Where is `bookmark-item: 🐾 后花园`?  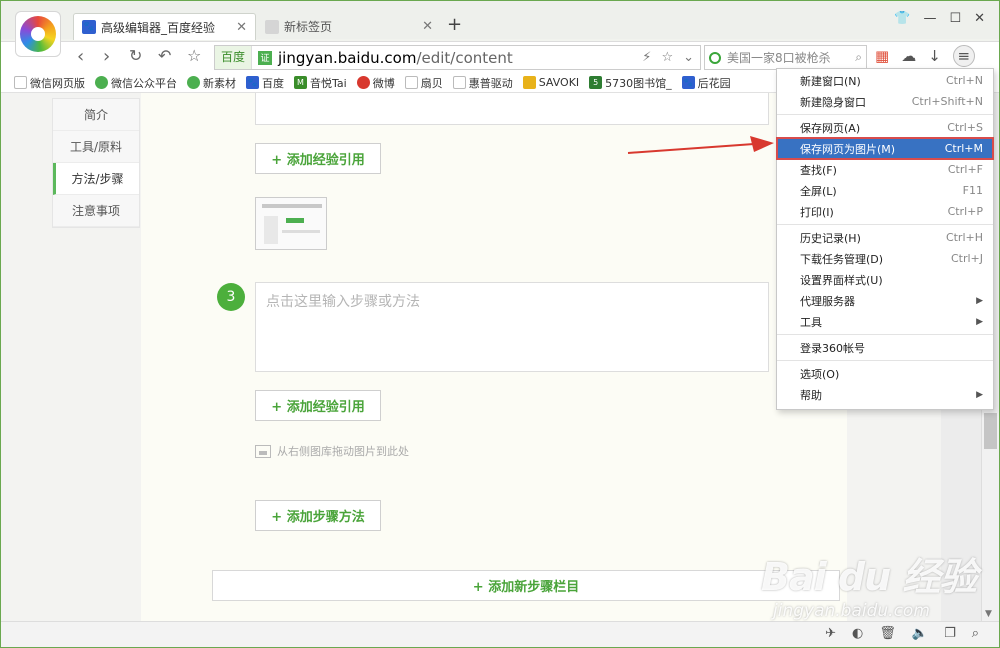 bookmark-item: 🐾 后花园 is located at coordinates (706, 83).